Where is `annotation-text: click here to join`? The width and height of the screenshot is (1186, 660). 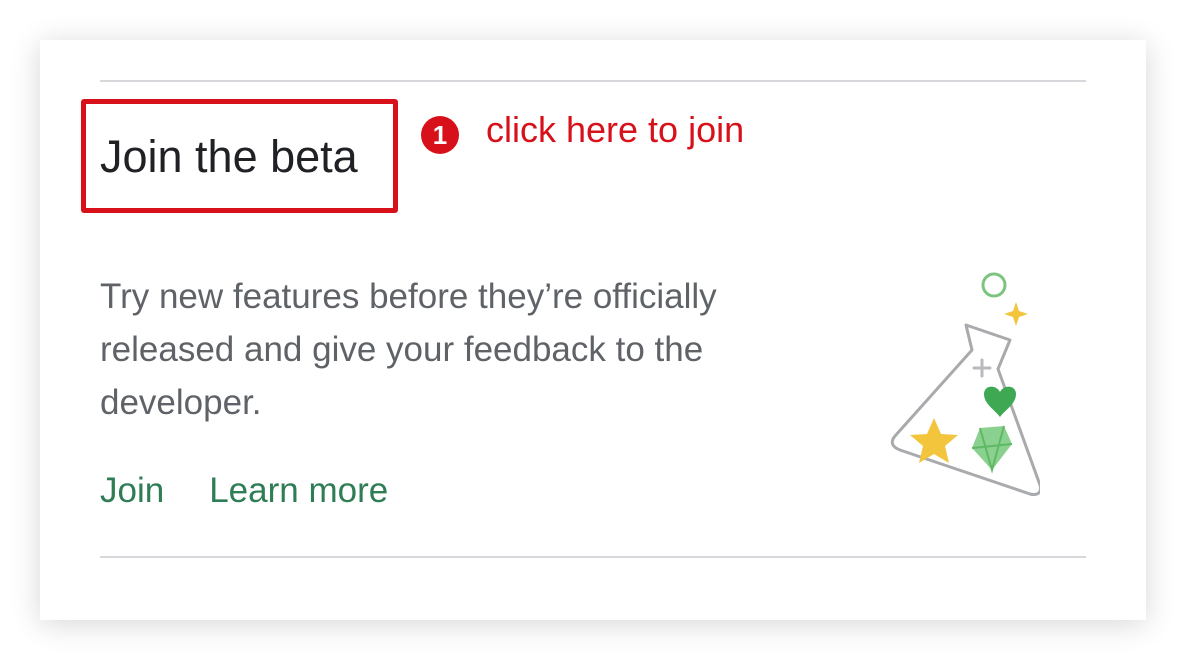 annotation-text: click here to join is located at coordinates (615, 129).